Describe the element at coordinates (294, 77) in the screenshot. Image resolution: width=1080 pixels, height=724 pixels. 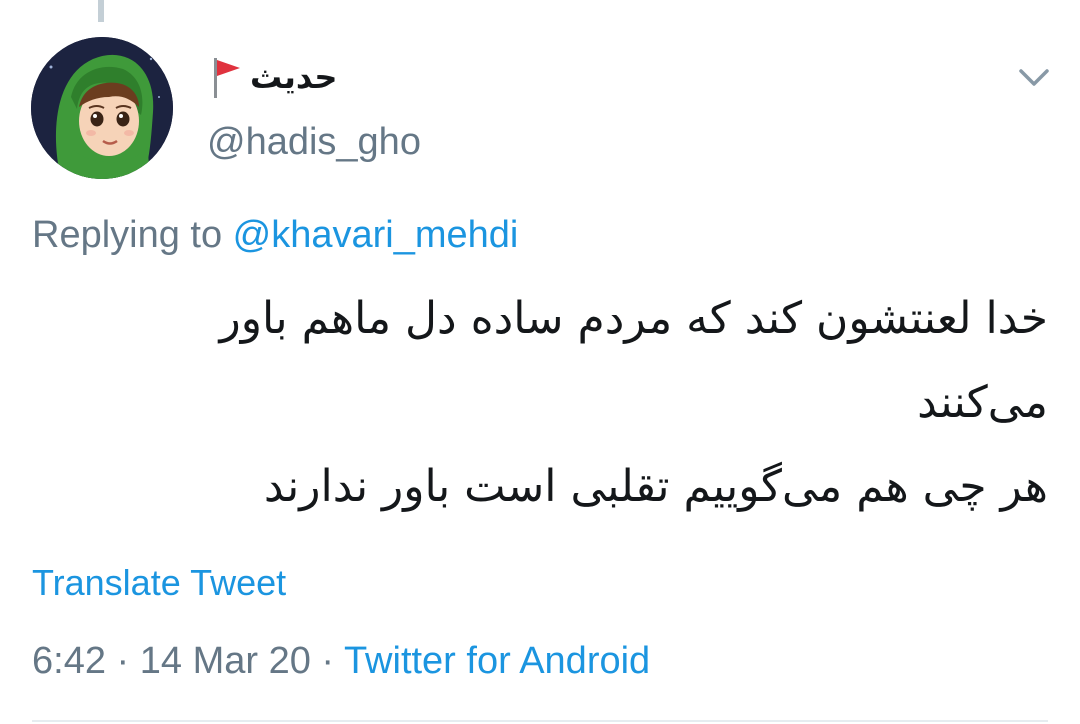
I see `author-display-name: حدیث` at that location.